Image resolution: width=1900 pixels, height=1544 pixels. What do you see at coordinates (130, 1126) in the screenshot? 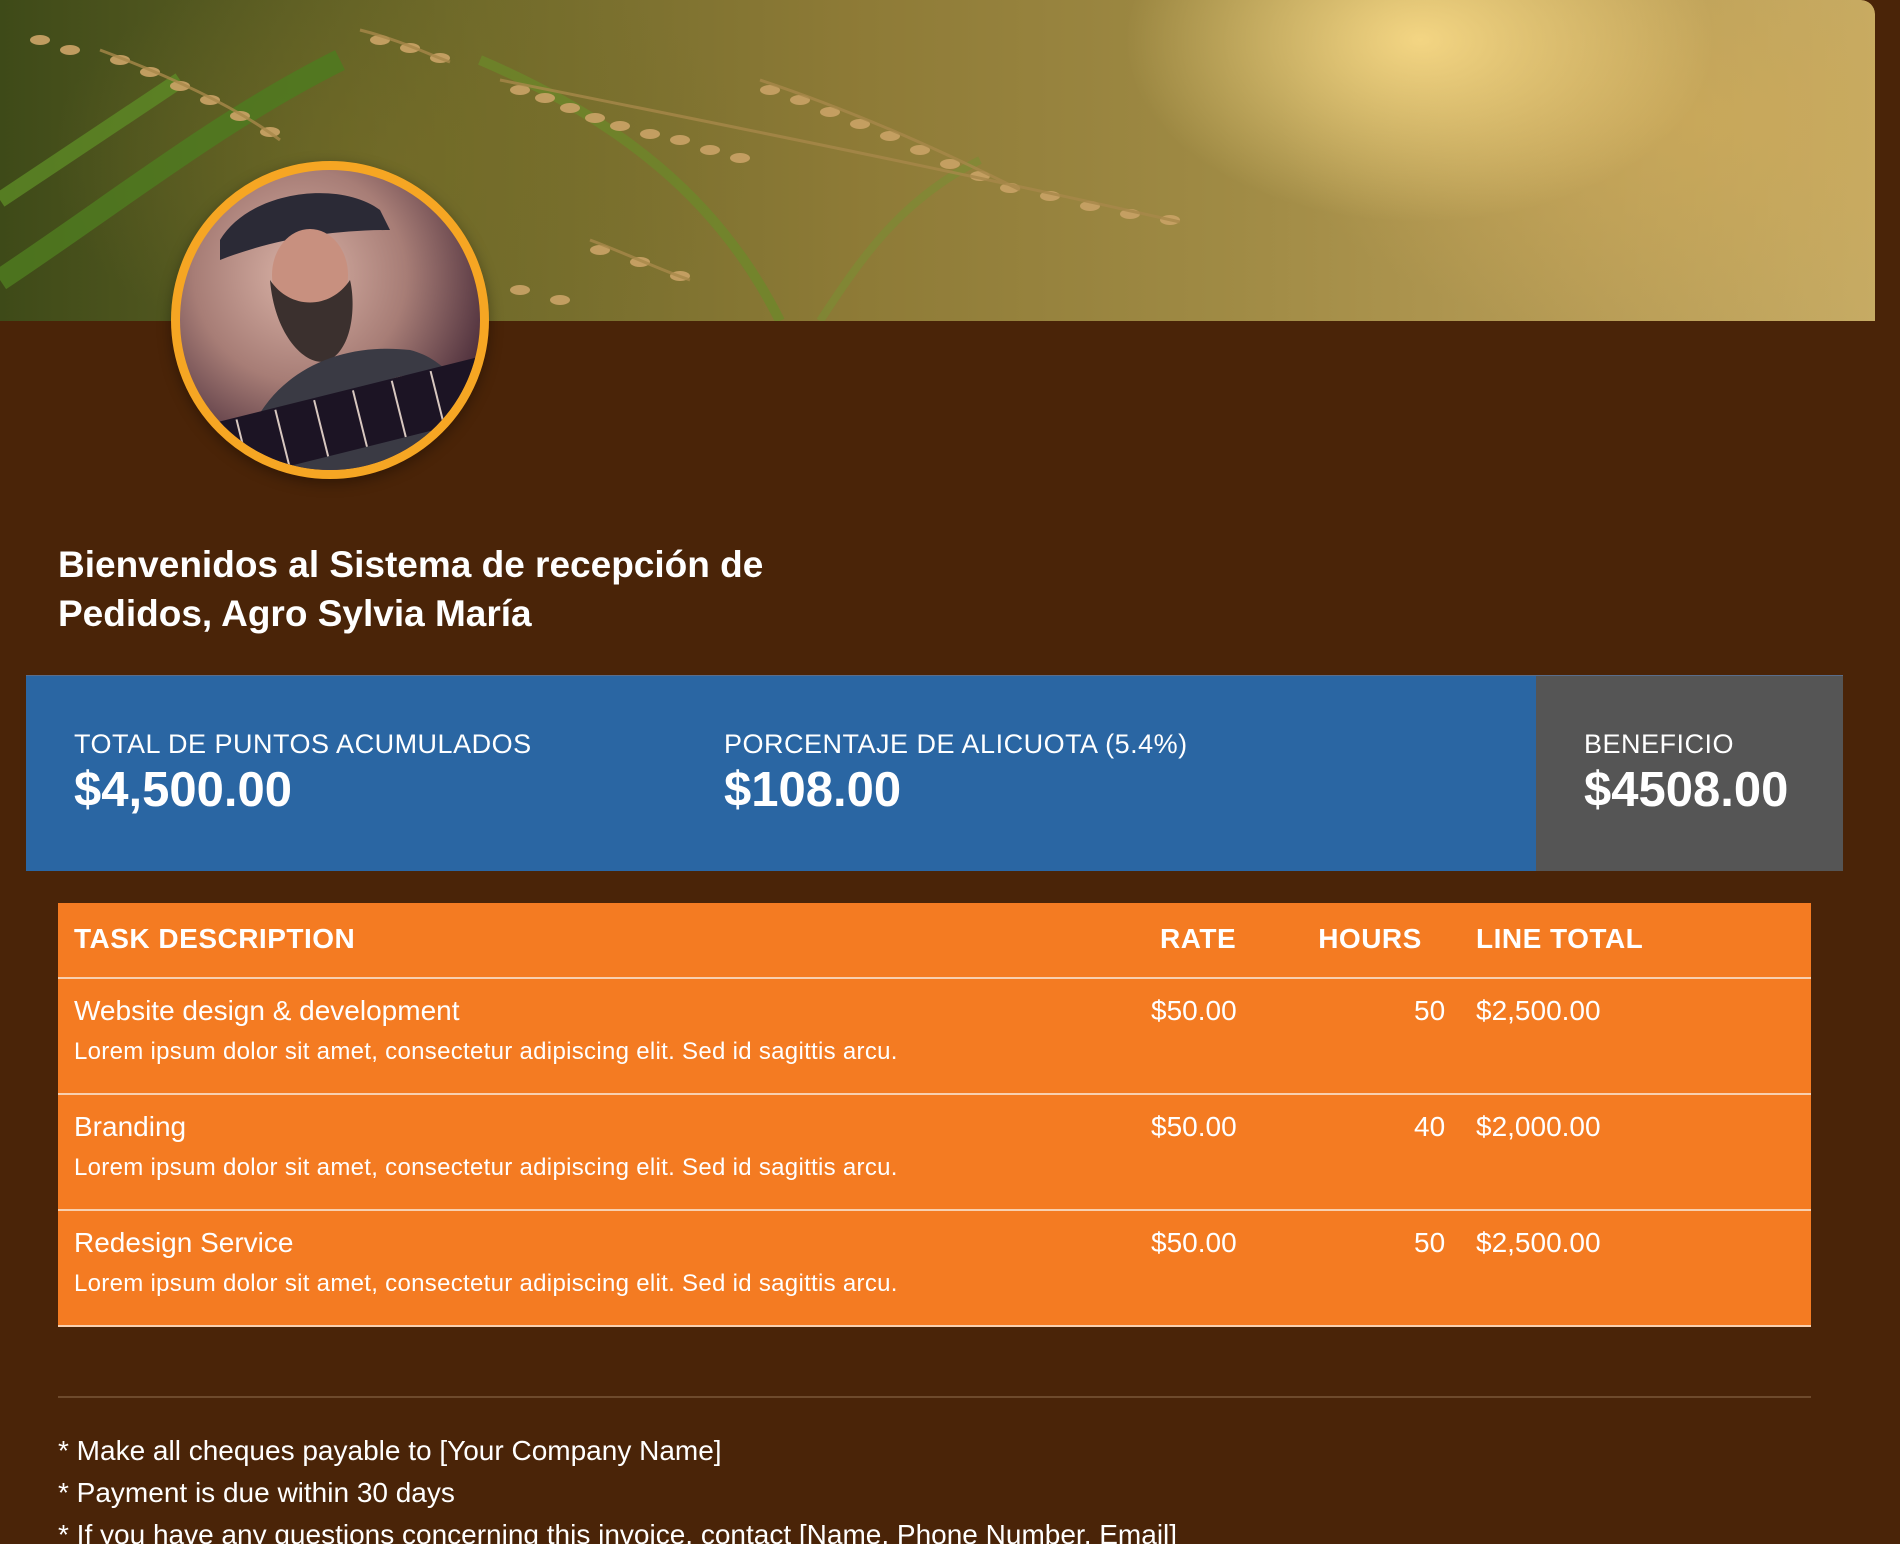
I see `task-title: Branding` at bounding box center [130, 1126].